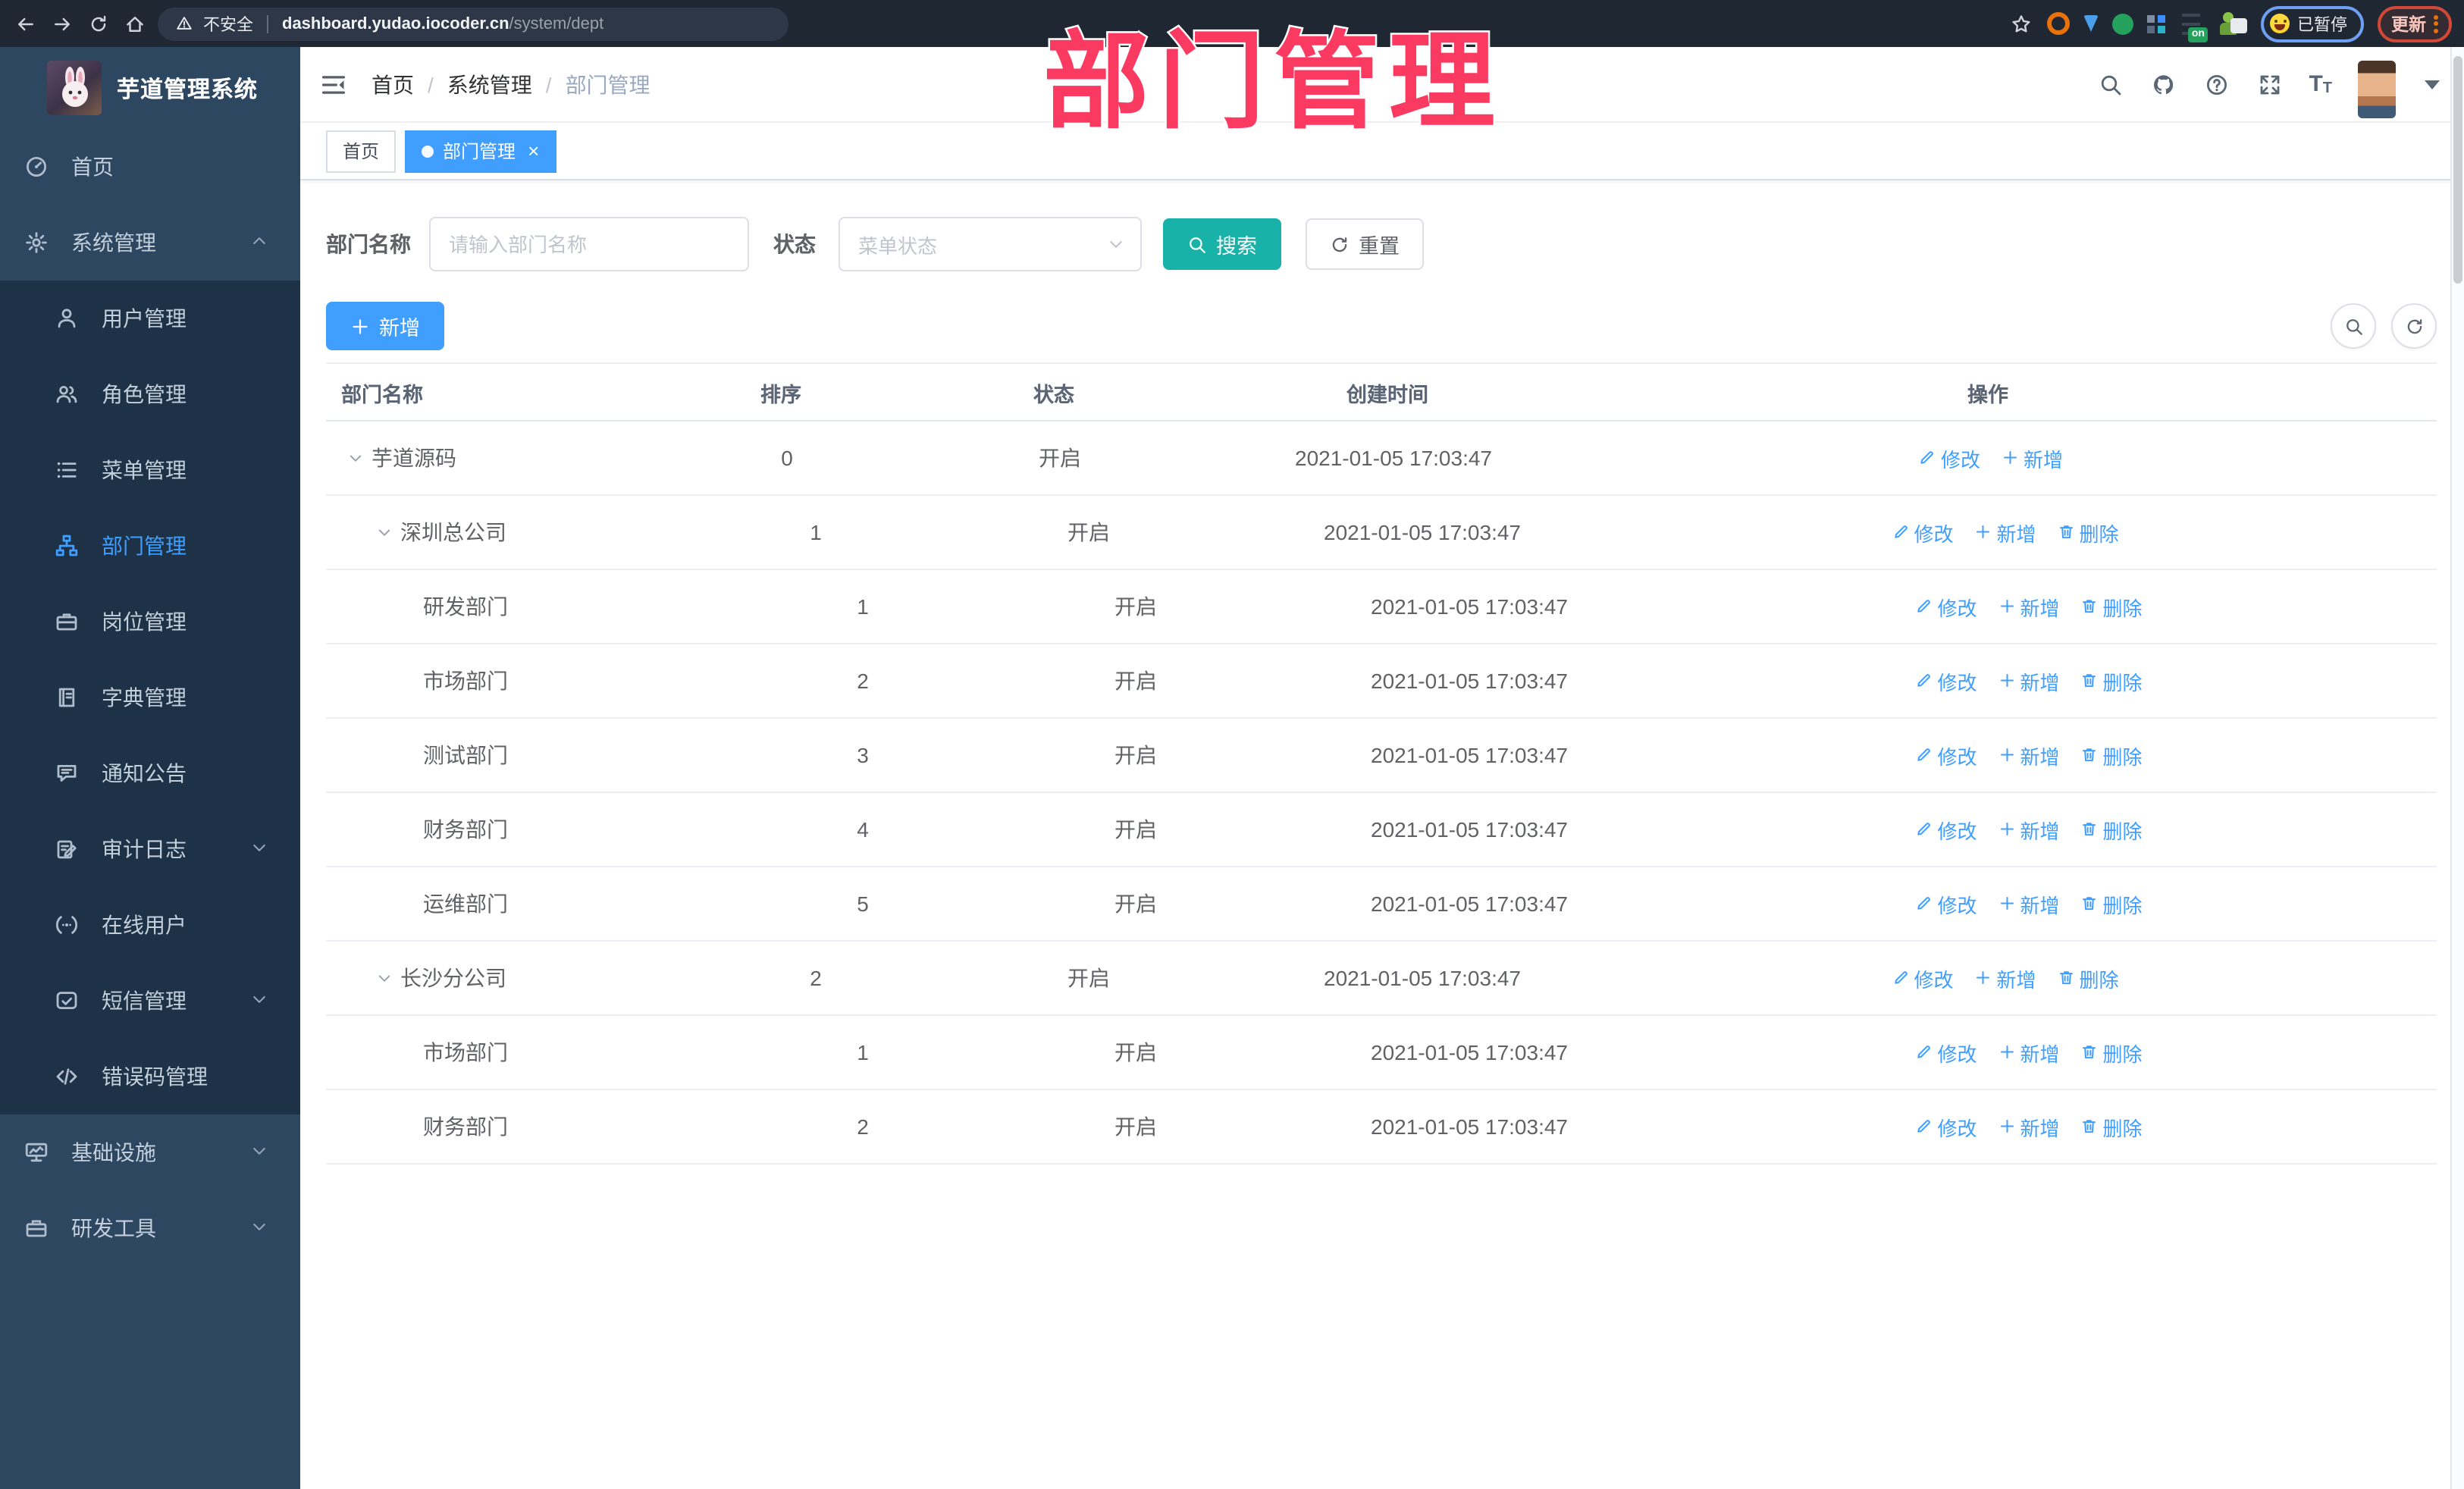 This screenshot has height=1489, width=2464. What do you see at coordinates (2313, 23) in the screenshot?
I see `profile-paused-pill: 已暂停` at bounding box center [2313, 23].